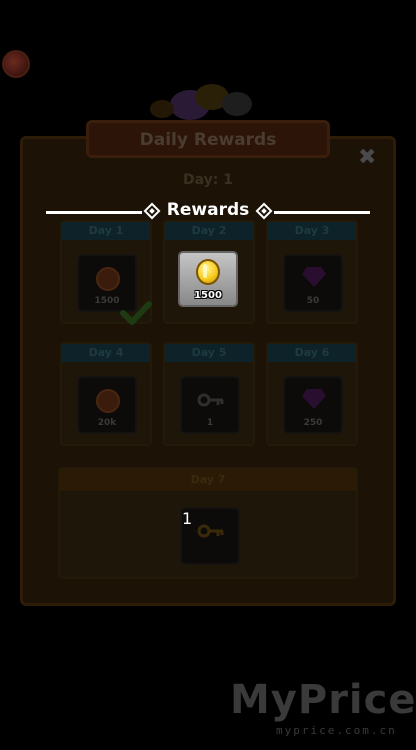 Image resolution: width=416 pixels, height=750 pixels. I want to click on reward-card-day-4: Day 4 20k, so click(106, 394).